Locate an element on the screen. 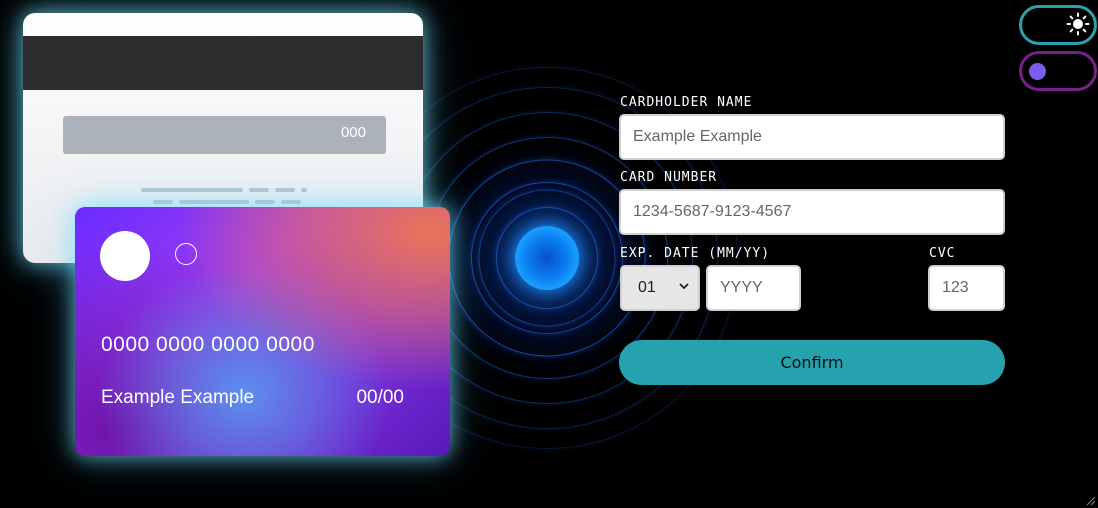 This screenshot has height=508, width=1098. signature-strip: 000 is located at coordinates (224, 135).